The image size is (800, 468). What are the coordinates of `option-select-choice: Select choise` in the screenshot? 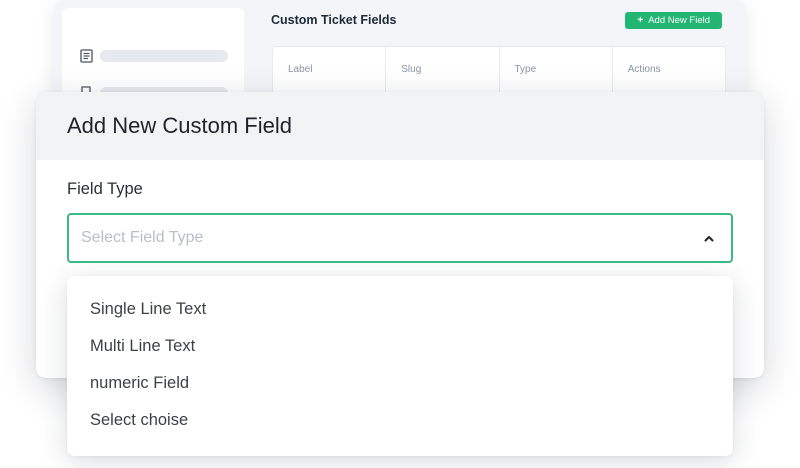 It's located at (139, 420).